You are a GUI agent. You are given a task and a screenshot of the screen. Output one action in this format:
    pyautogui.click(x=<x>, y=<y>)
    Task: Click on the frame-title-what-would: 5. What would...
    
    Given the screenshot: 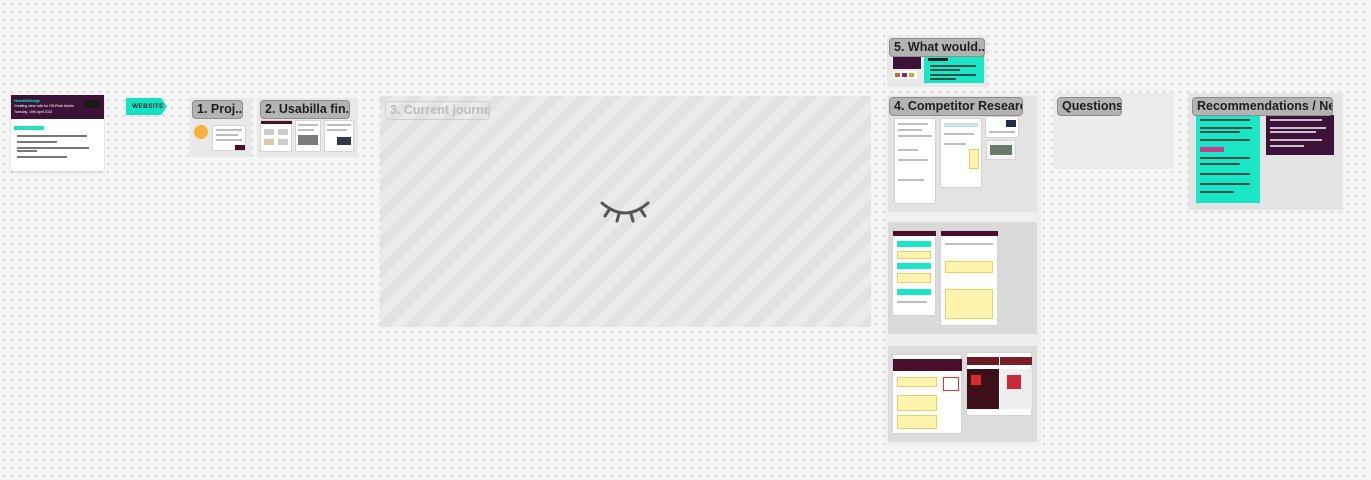 What is the action you would take?
    pyautogui.click(x=937, y=47)
    